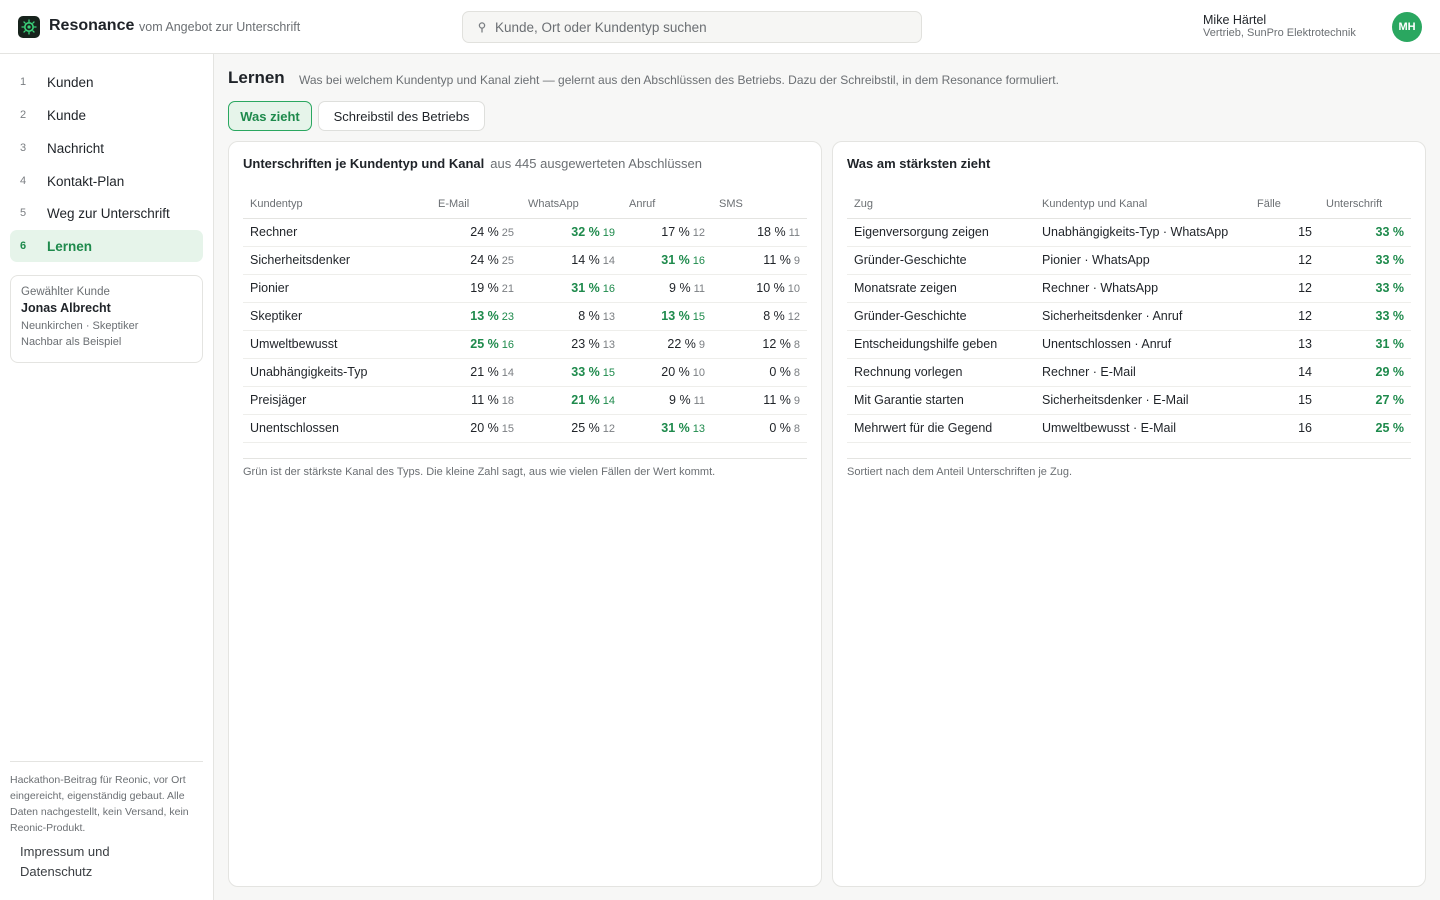 This screenshot has width=1440, height=900. Describe the element at coordinates (80, 326) in the screenshot. I see `selected-customer-meta: Neunkirchen · Skeptiker` at that location.